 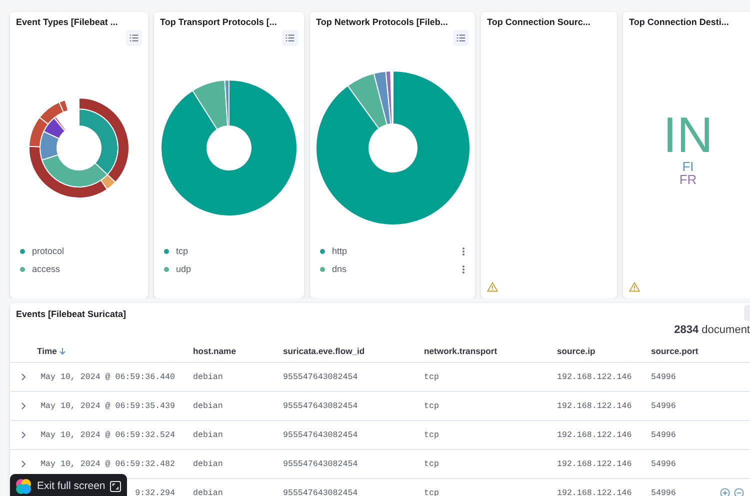 I want to click on legend-label: access, so click(x=85, y=269).